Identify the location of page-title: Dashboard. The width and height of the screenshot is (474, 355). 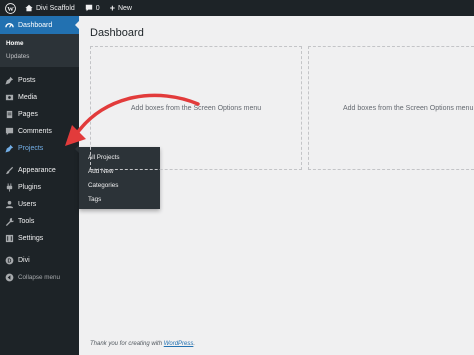
(117, 33).